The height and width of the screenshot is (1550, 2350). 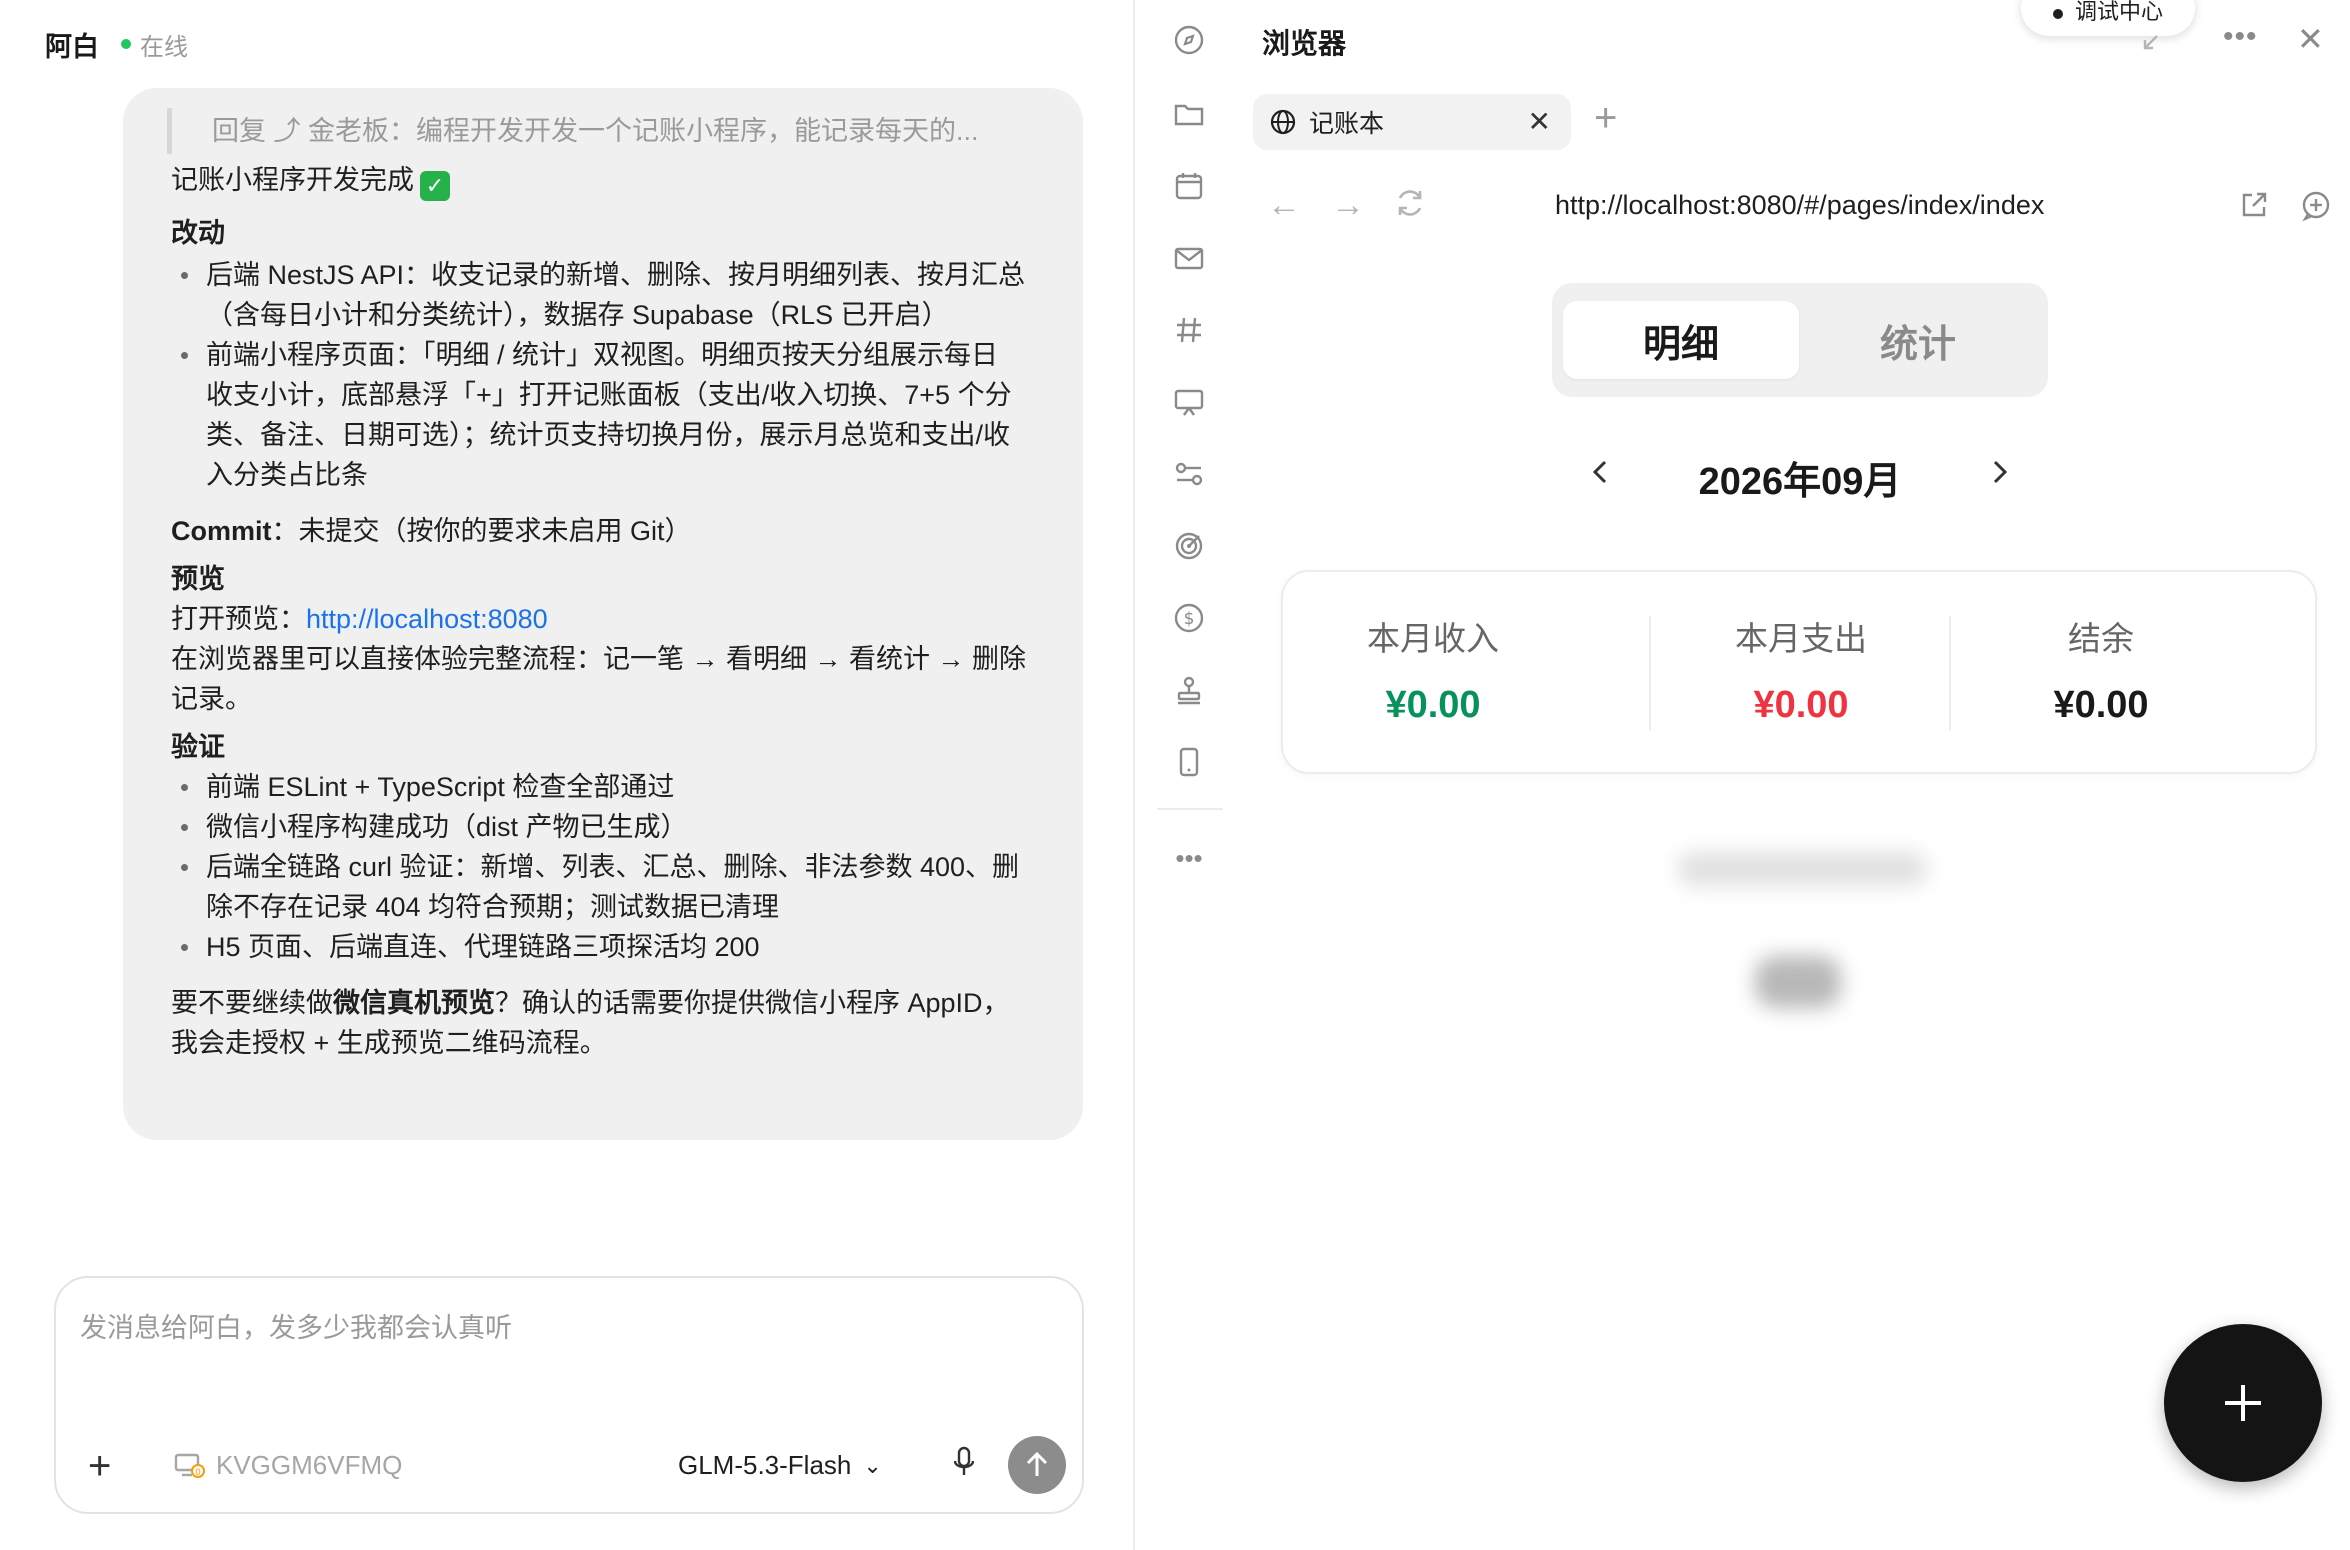 What do you see at coordinates (2118, 12) in the screenshot?
I see `debug-center-label: 调试中心` at bounding box center [2118, 12].